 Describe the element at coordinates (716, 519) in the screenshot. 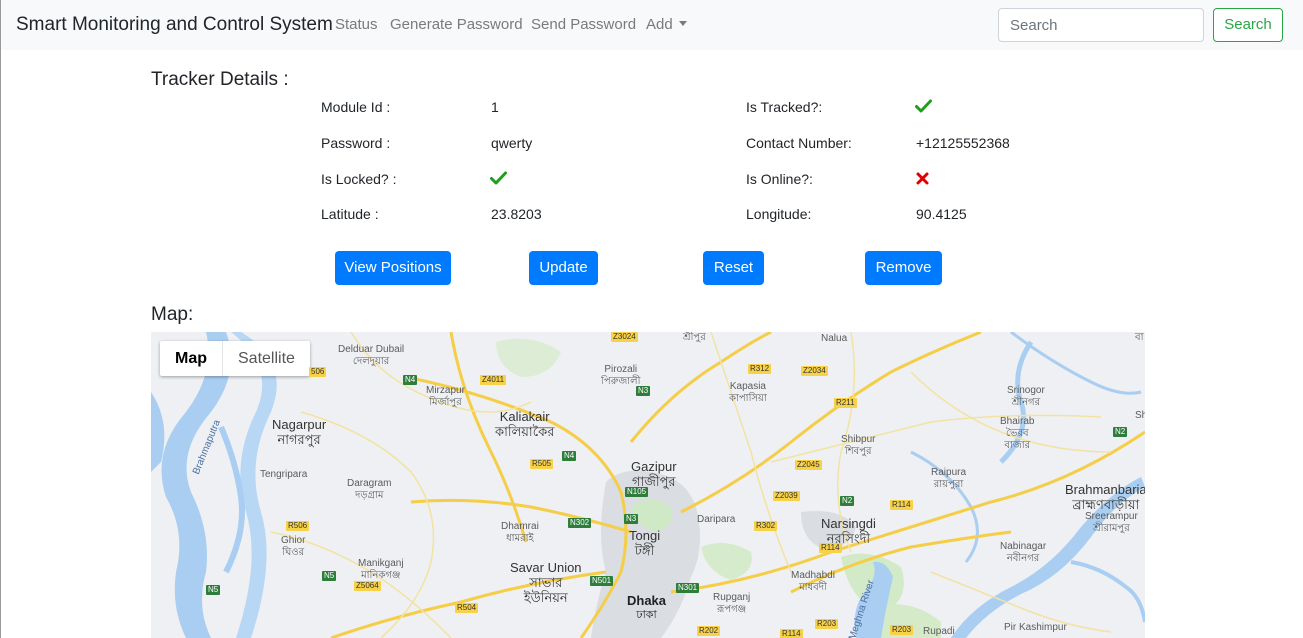

I see `place-daripara: Daripara` at that location.